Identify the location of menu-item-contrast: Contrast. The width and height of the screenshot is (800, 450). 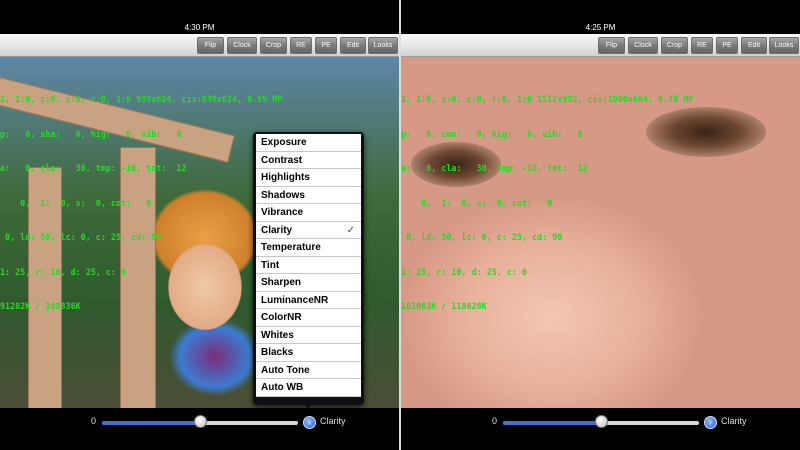
(308, 160).